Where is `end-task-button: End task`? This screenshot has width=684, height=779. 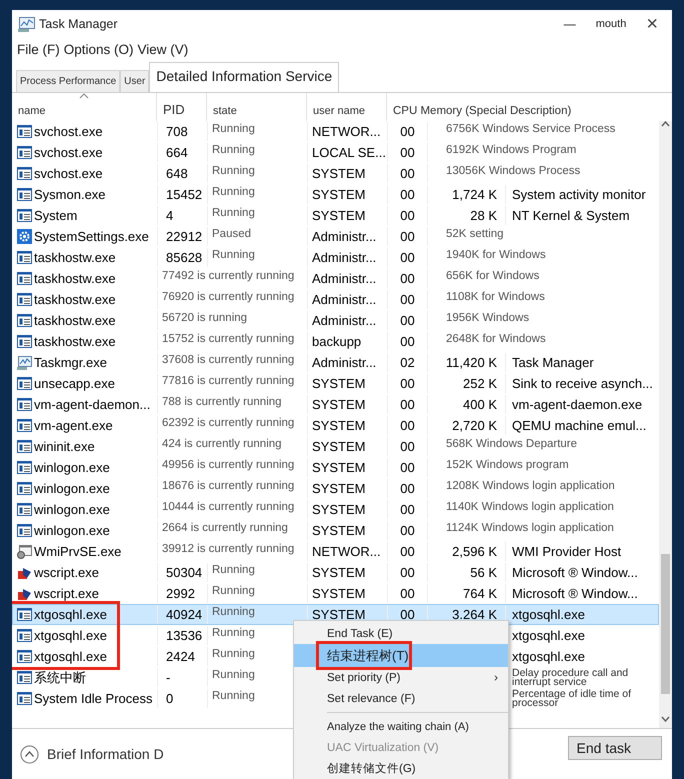
end-task-button: End task is located at coordinates (615, 748).